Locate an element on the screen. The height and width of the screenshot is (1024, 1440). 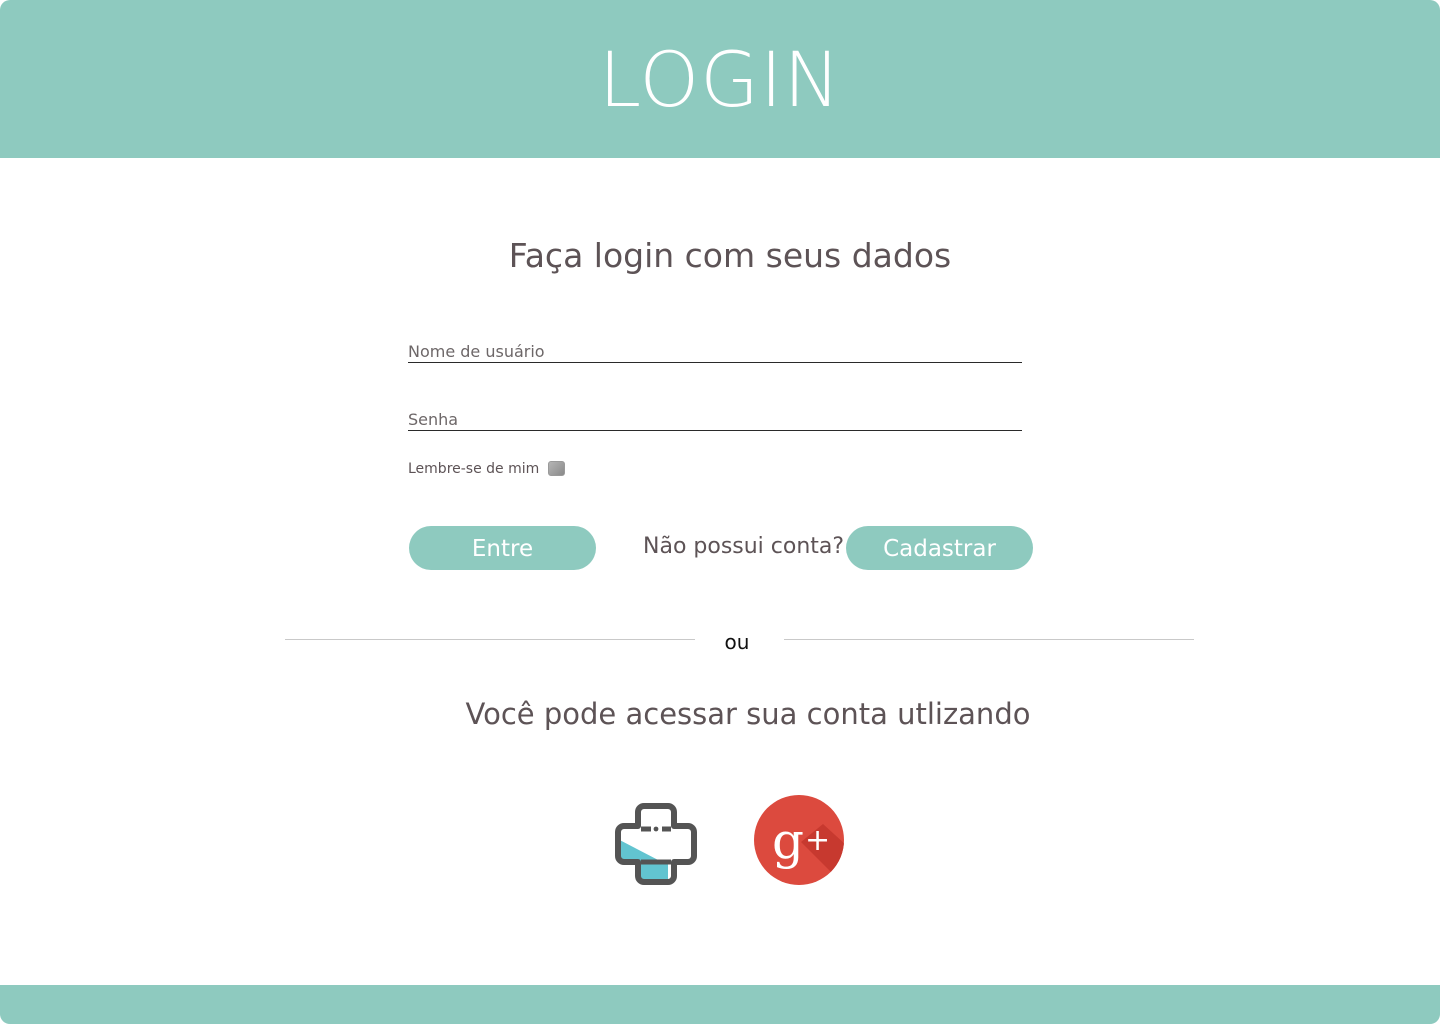
svg-text: g is located at coordinates (788, 841).